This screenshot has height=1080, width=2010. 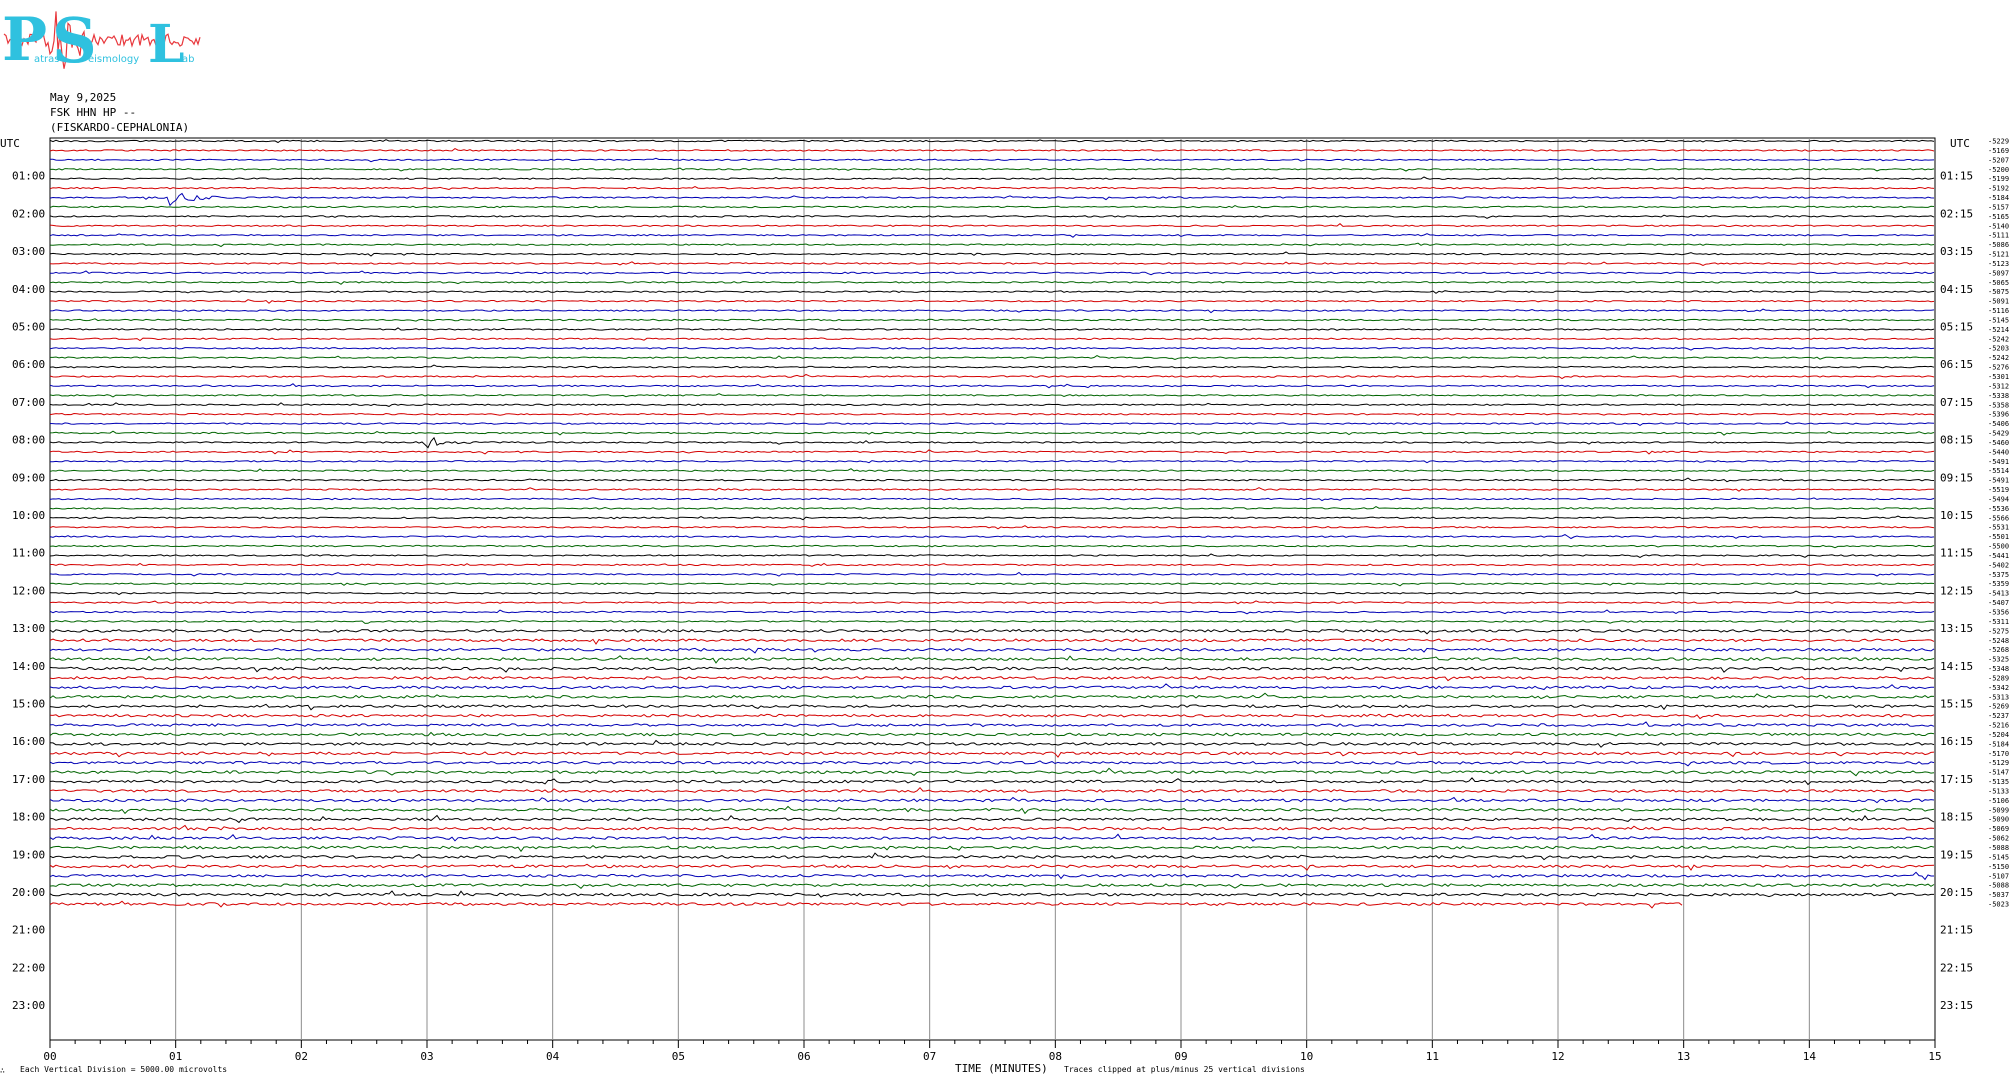 I want to click on x-tick-label: 07, so click(x=929, y=1056).